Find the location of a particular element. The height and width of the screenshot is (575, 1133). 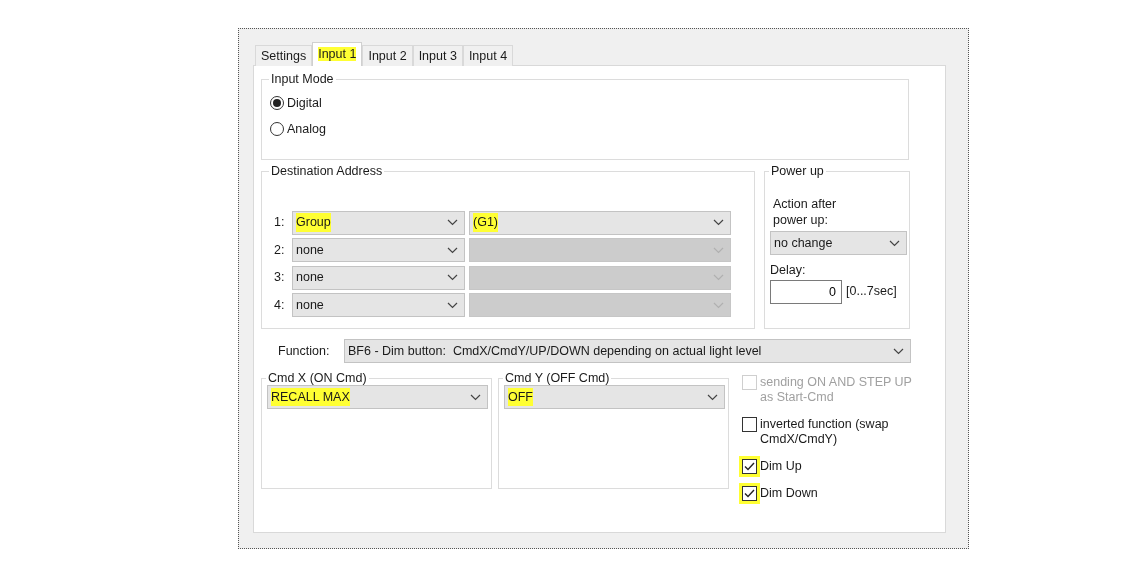

dropdown: (G1) is located at coordinates (600, 222).